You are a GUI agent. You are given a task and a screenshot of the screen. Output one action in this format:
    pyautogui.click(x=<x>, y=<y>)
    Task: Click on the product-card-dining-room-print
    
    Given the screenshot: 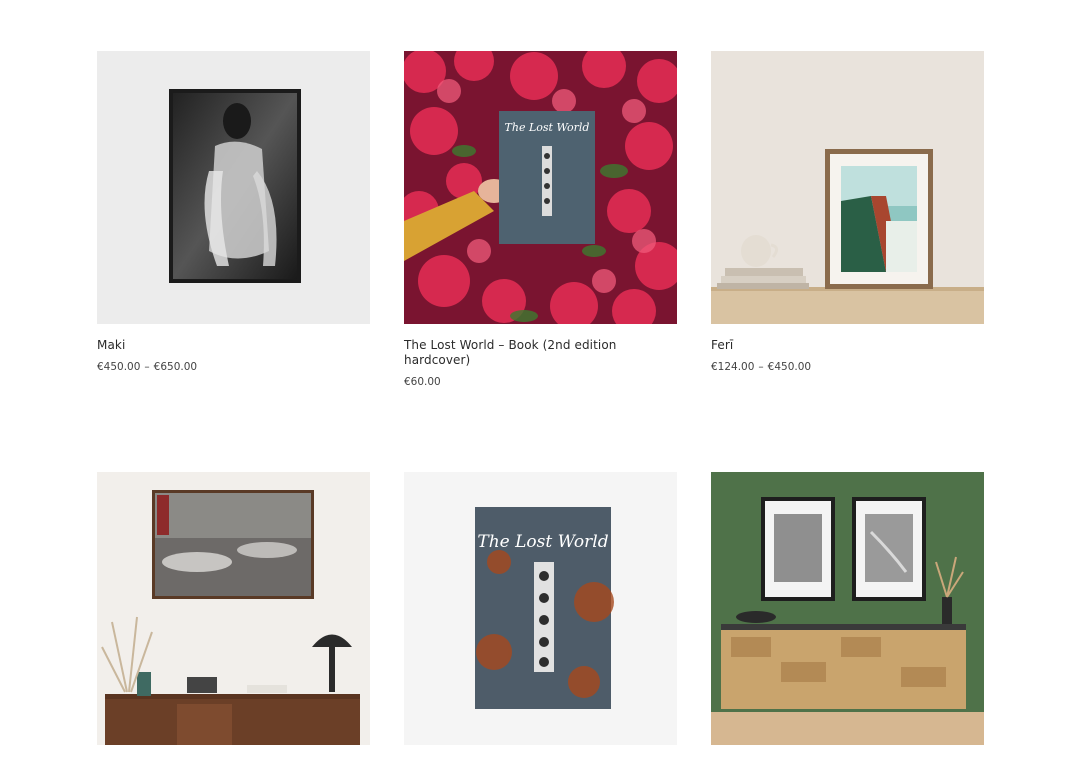 What is the action you would take?
    pyautogui.click(x=233, y=615)
    